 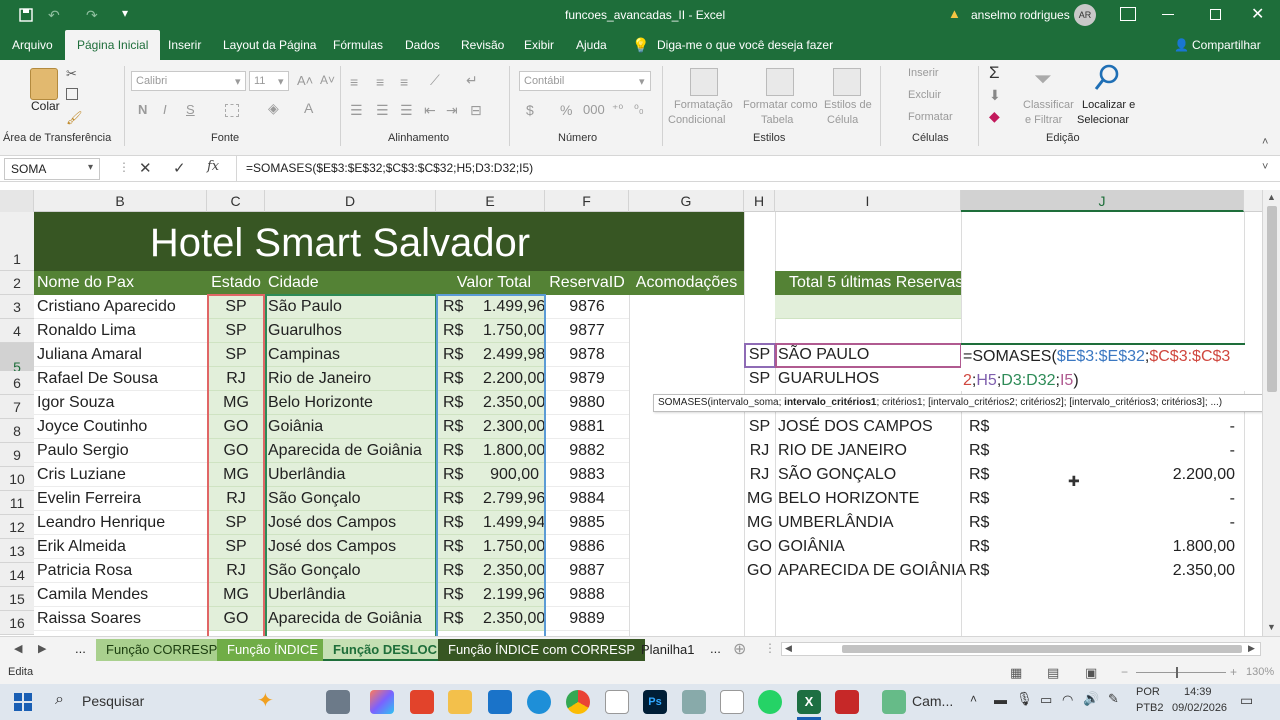 I want to click on row-header: 12, so click(x=17, y=527).